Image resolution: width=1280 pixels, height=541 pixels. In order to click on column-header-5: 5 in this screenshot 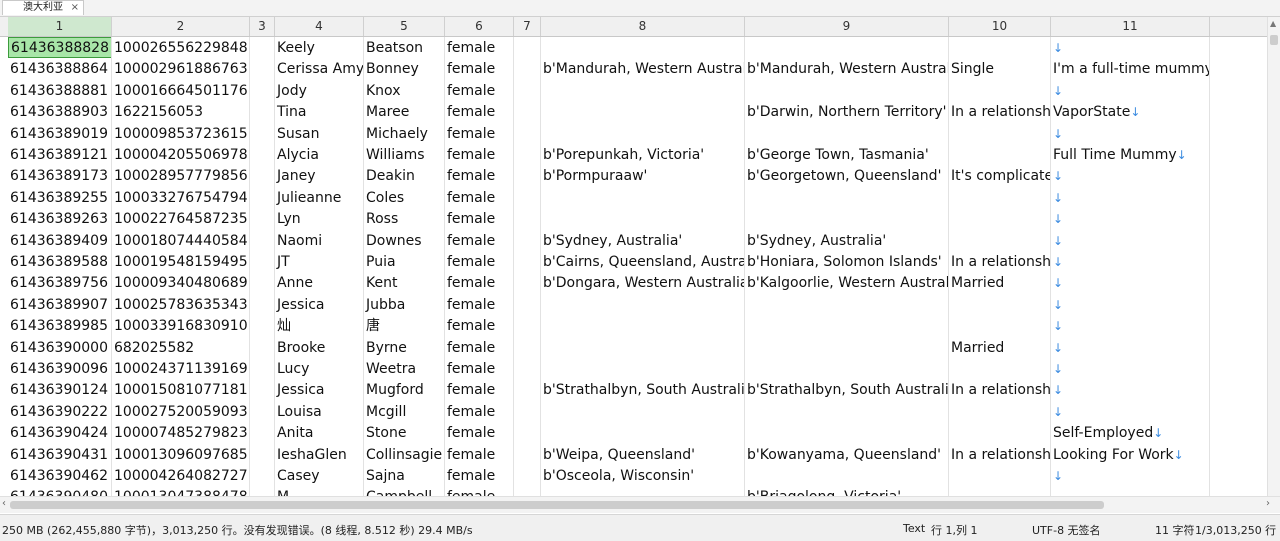, I will do `click(404, 26)`.